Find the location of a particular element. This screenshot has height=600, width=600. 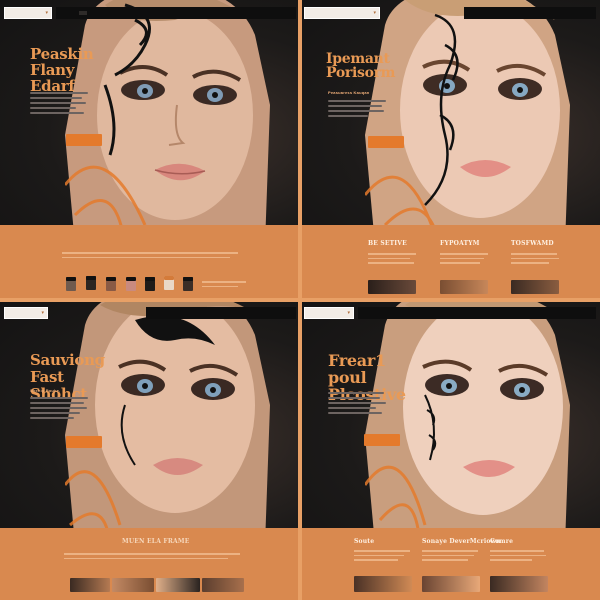

hero-headline: Sauviong Fast Shohct is located at coordinates (67, 377).